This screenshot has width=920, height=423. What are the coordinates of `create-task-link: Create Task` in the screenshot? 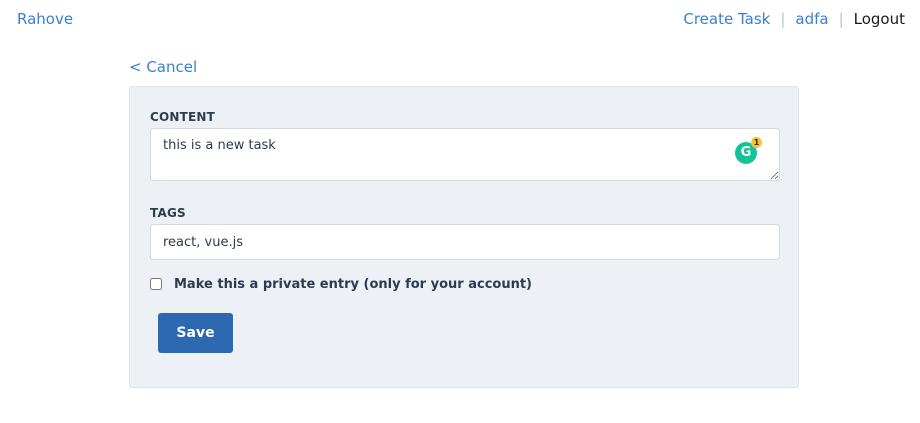 It's located at (726, 19).